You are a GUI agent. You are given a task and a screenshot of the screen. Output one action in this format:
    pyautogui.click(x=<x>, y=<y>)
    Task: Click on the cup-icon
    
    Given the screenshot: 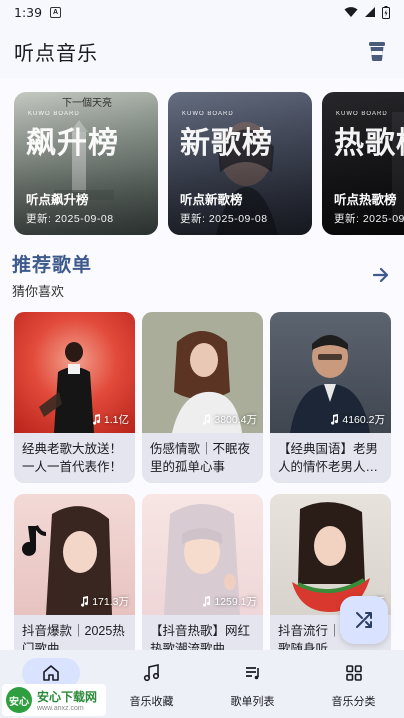 What is the action you would take?
    pyautogui.click(x=377, y=51)
    